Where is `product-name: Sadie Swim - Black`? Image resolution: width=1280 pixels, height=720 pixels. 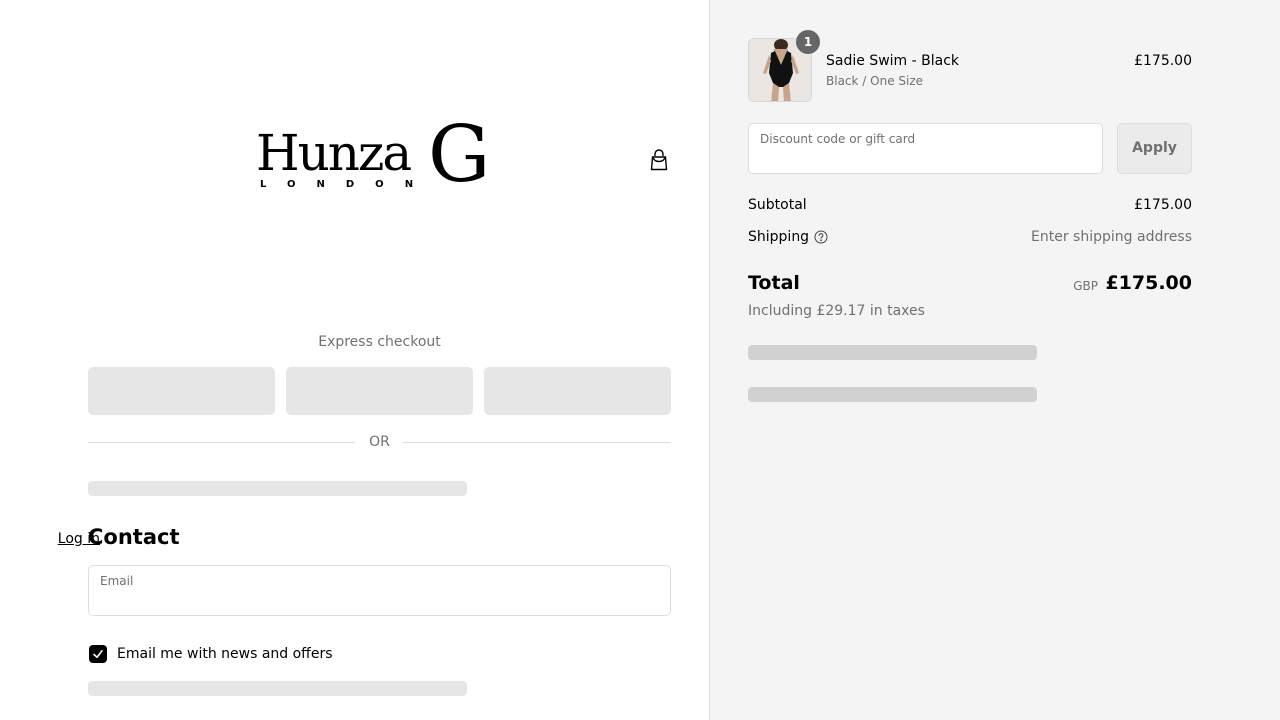 product-name: Sadie Swim - Black is located at coordinates (892, 61).